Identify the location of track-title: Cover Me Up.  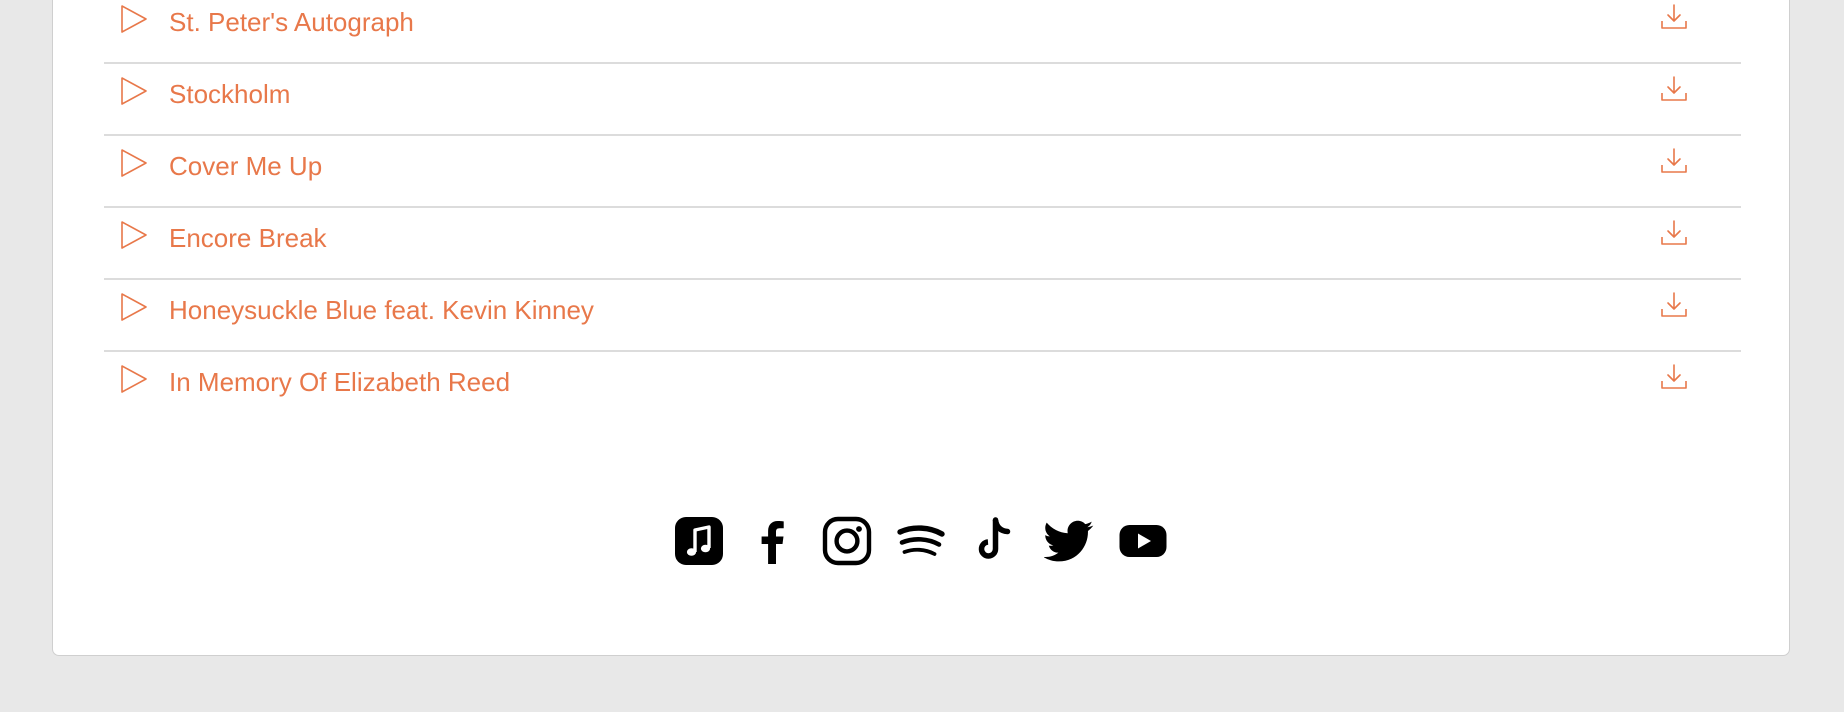
(245, 166).